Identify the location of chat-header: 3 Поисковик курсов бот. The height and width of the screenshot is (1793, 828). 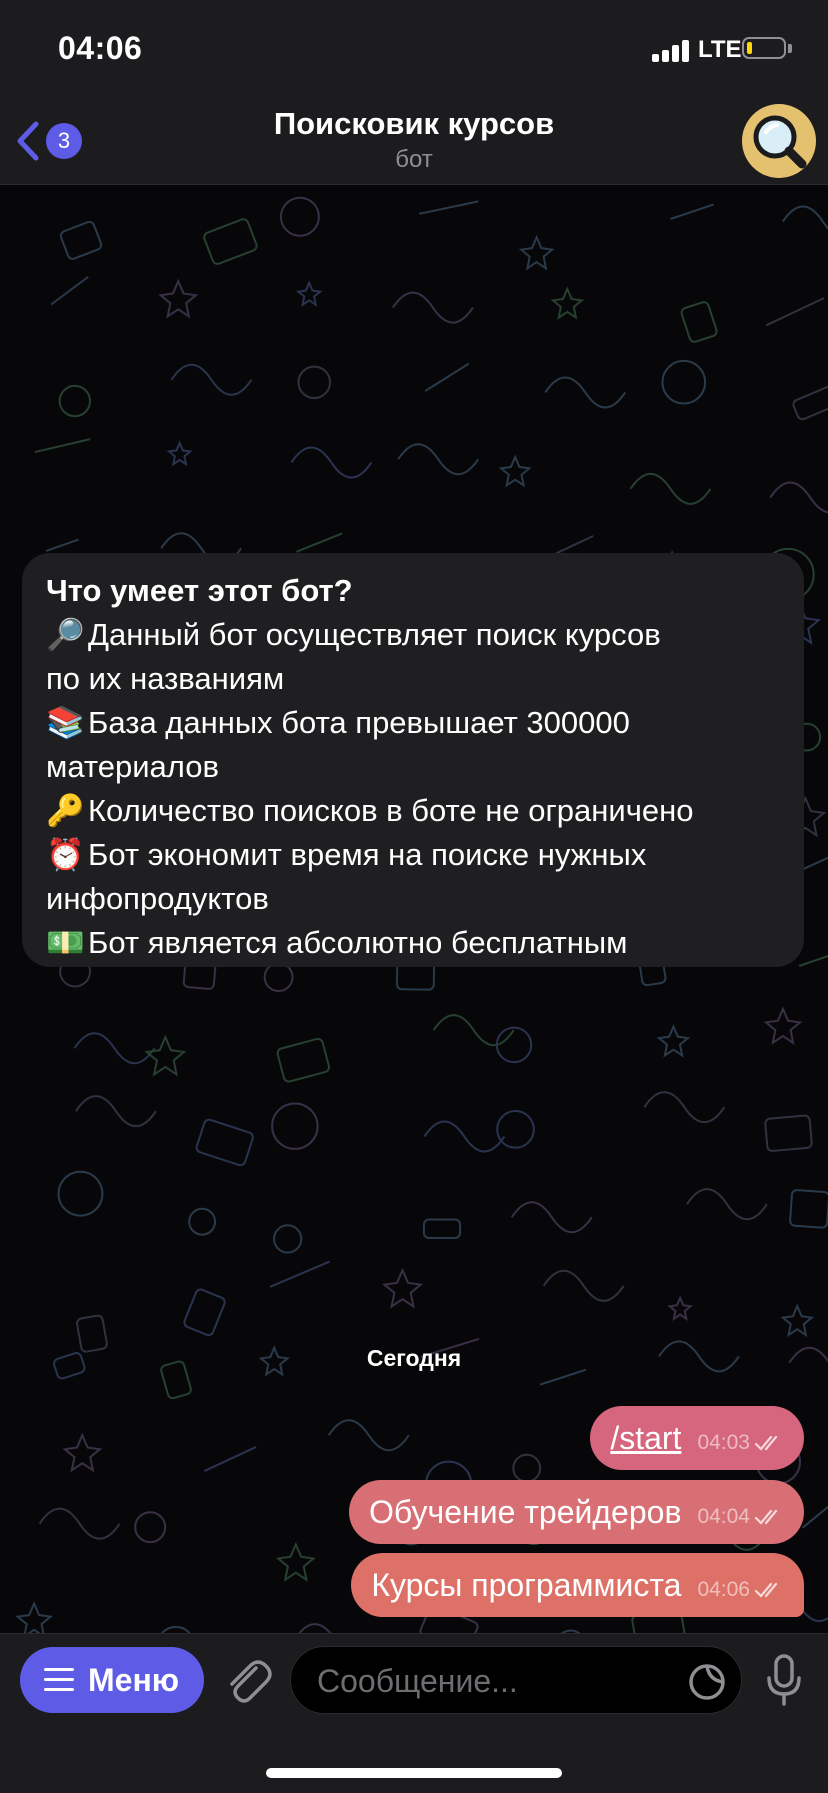
(414, 142).